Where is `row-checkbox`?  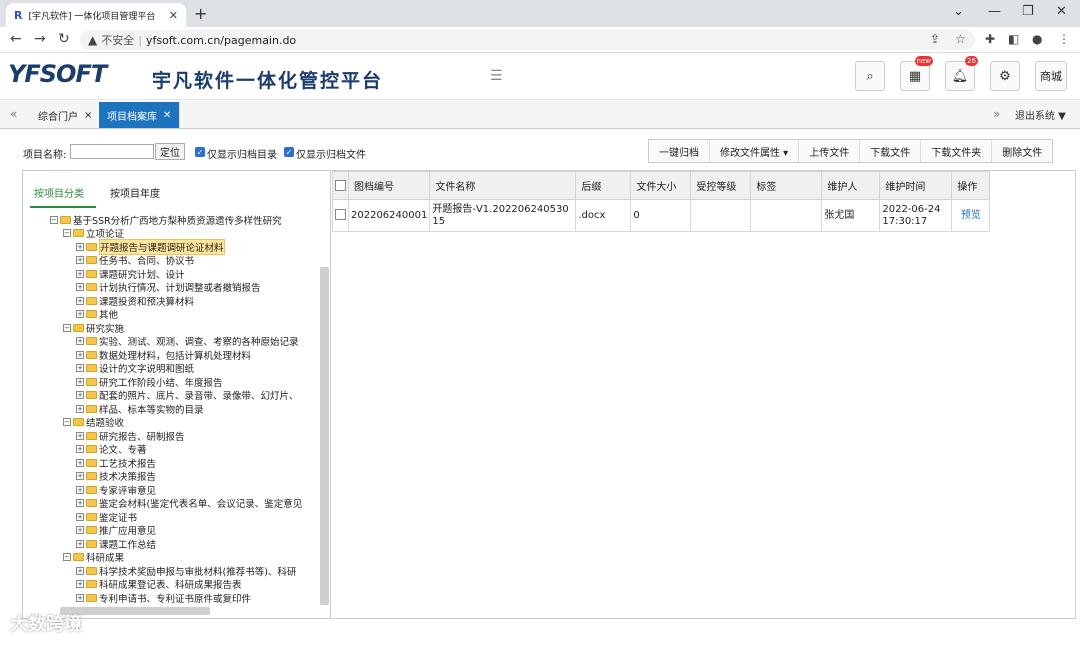
row-checkbox is located at coordinates (340, 215).